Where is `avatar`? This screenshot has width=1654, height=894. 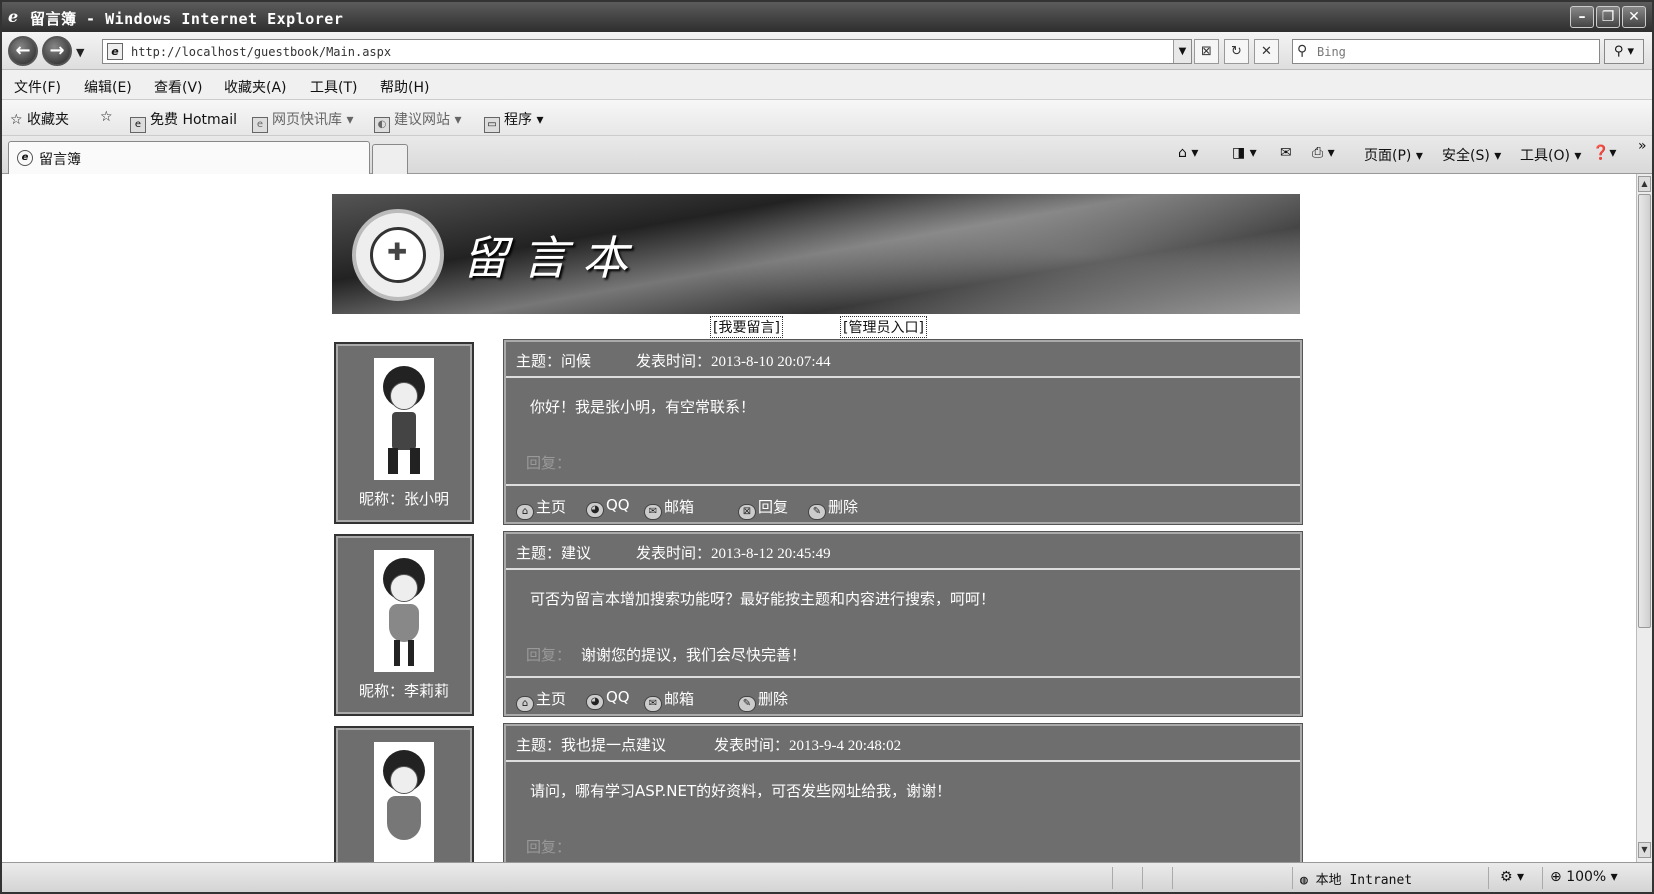 avatar is located at coordinates (404, 611).